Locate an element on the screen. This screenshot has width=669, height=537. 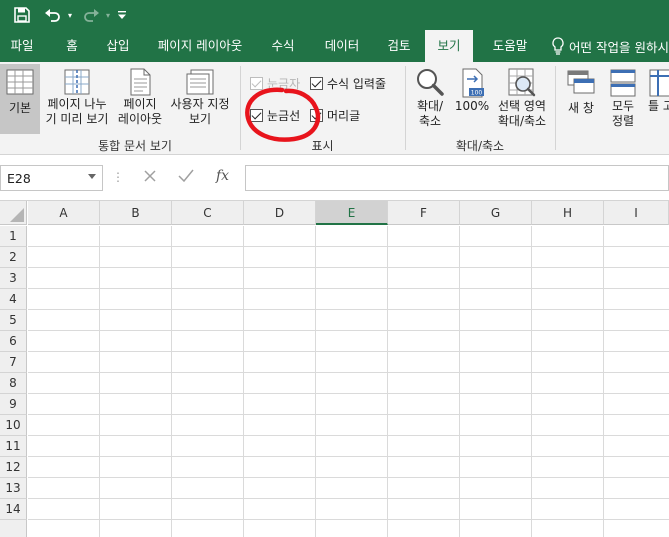
arrange-all-icon is located at coordinates (623, 83).